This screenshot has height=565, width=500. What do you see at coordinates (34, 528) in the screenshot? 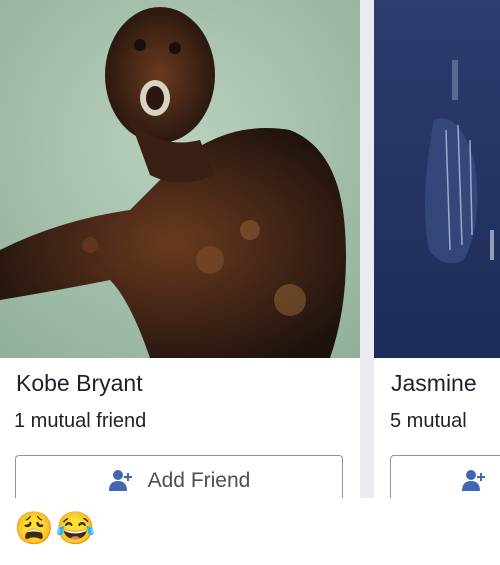
I see `weary-face-emoji: 😩` at bounding box center [34, 528].